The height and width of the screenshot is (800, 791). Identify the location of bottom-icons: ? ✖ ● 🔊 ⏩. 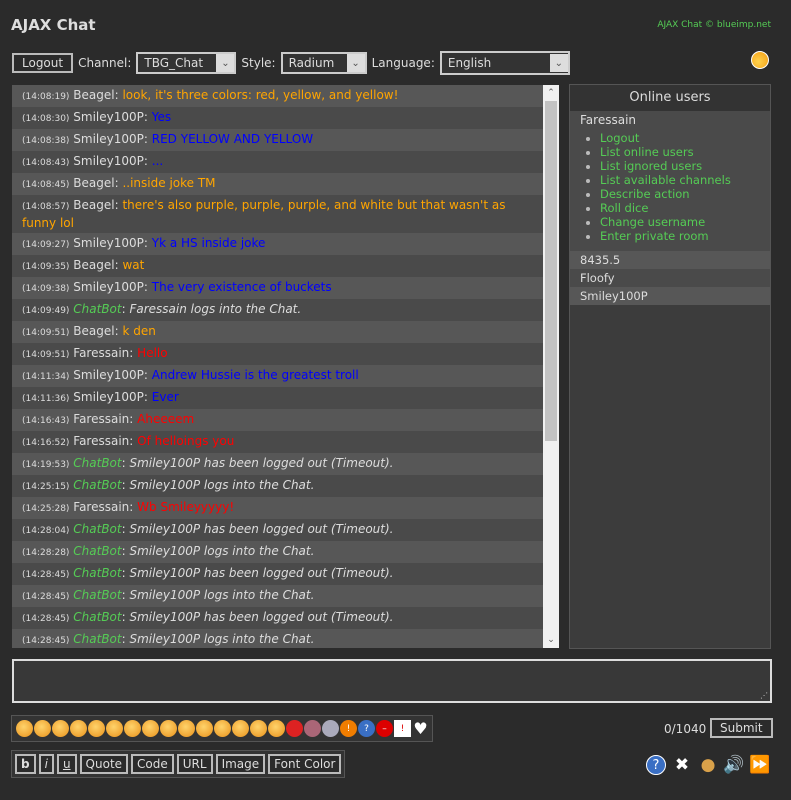
(708, 765).